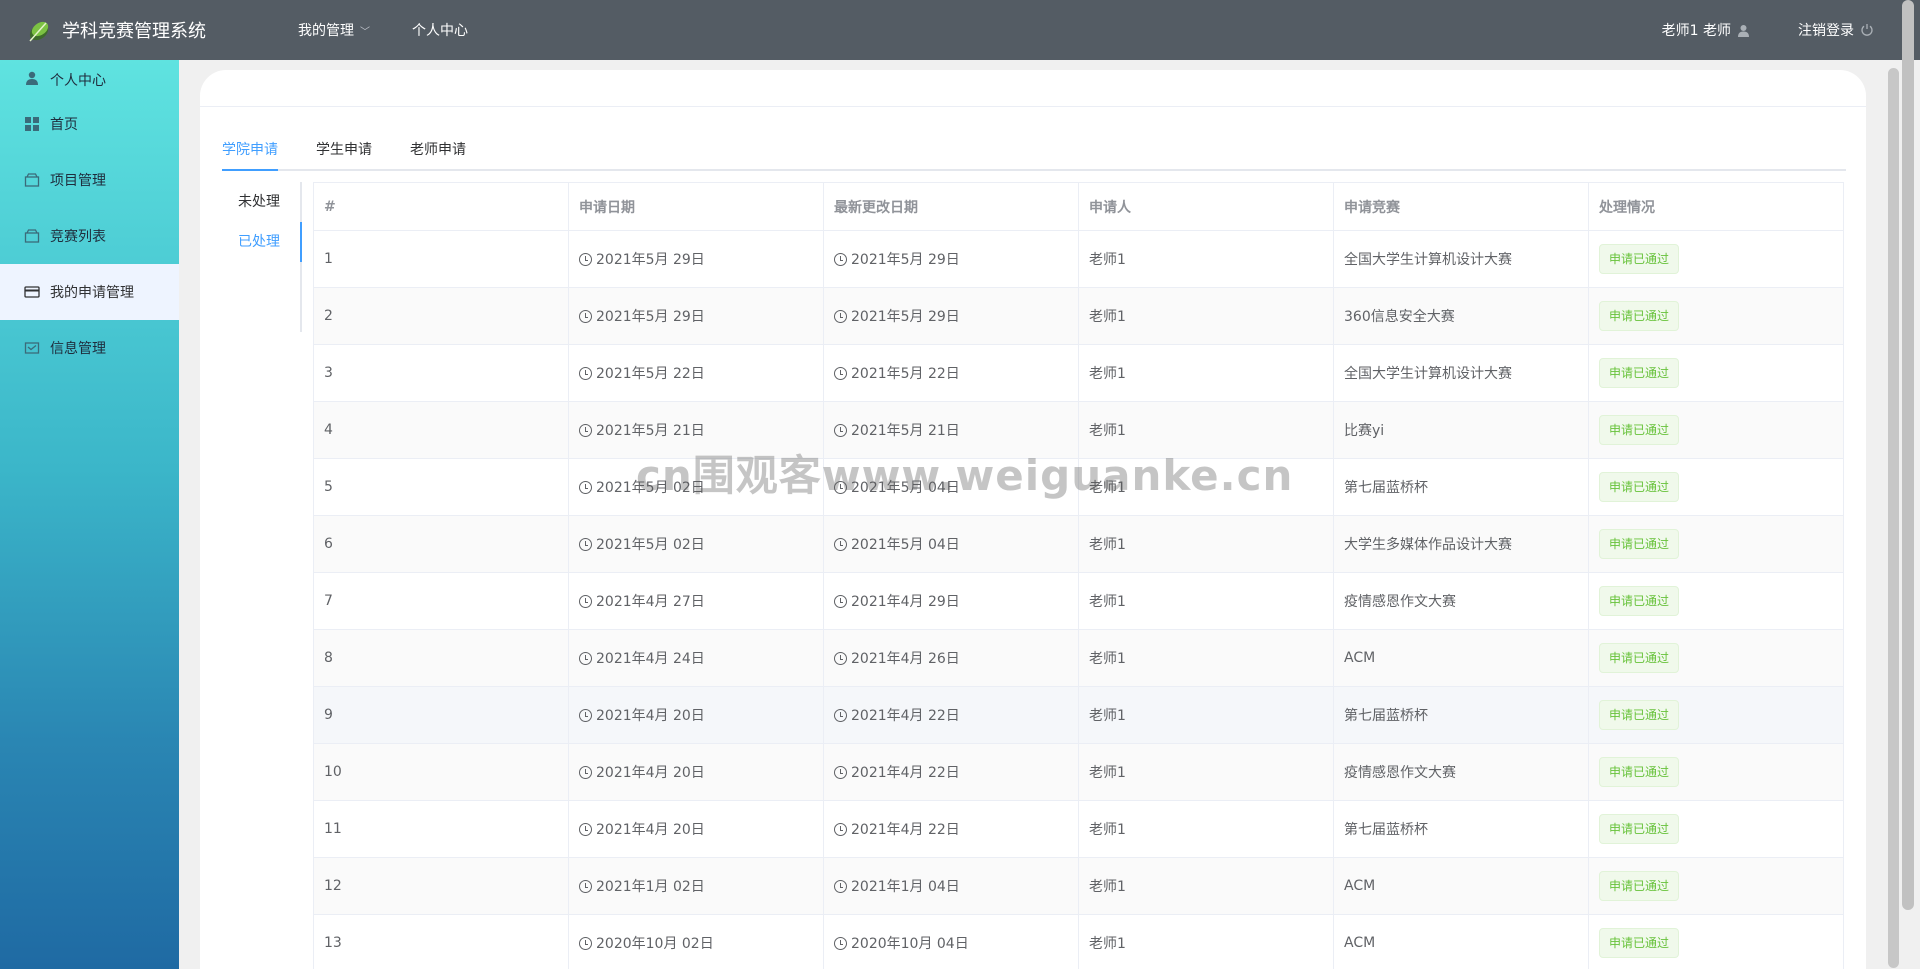 This screenshot has width=1920, height=969. I want to click on table-row: 9 2021年4月 20日 2021年4月 22日 老师1 第七届蓝桥杯 申请已通过, so click(1078, 715).